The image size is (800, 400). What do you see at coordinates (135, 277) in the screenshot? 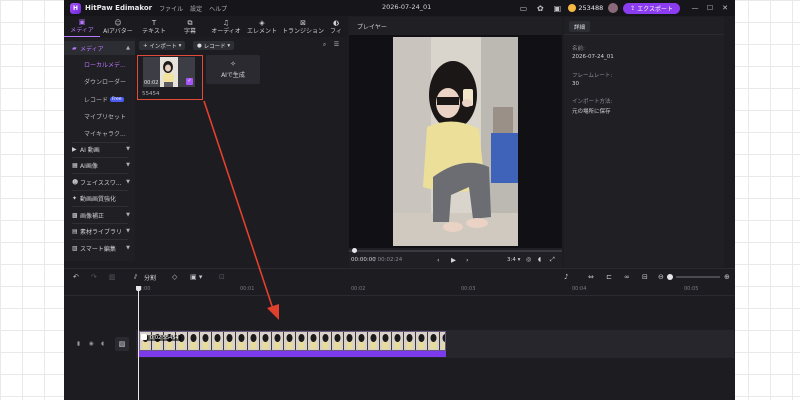
I see `split-icon: ⫽` at bounding box center [135, 277].